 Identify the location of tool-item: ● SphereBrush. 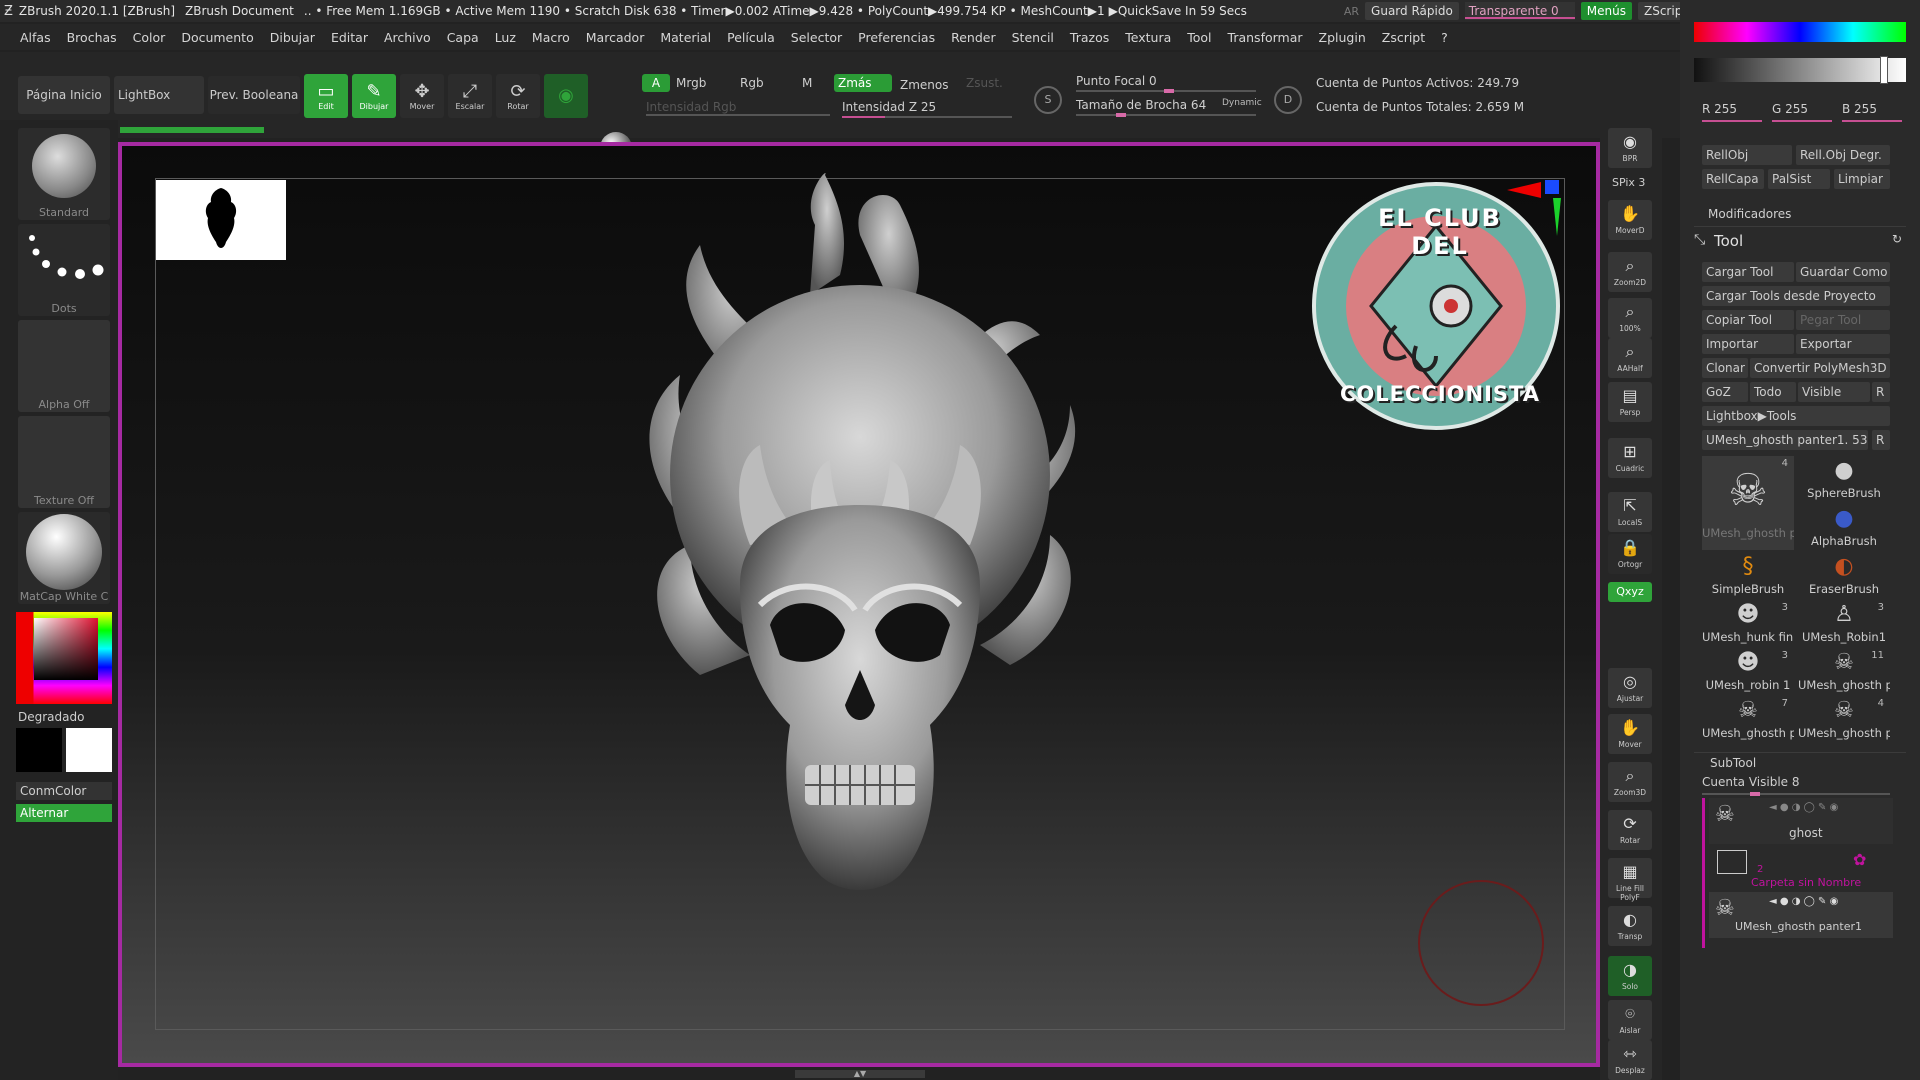
(1844, 479).